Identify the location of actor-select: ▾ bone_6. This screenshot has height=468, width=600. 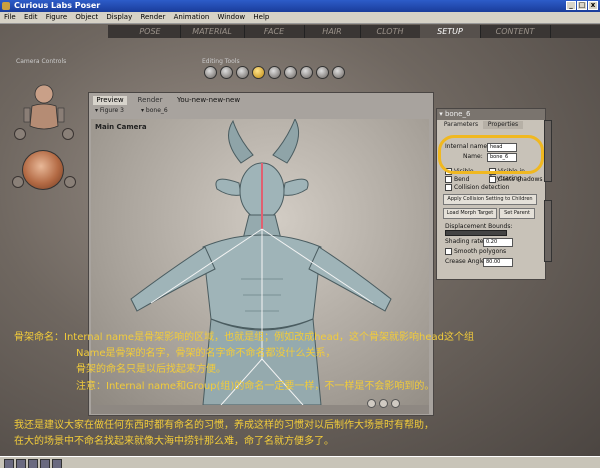
(154, 110).